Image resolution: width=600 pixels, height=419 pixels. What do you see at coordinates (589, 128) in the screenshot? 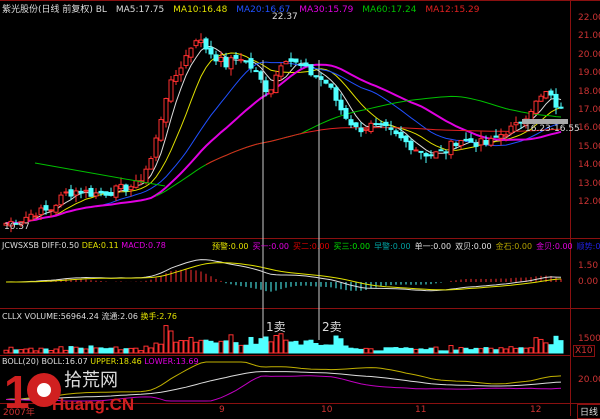
I see `price-tick: 16.00` at bounding box center [589, 128].